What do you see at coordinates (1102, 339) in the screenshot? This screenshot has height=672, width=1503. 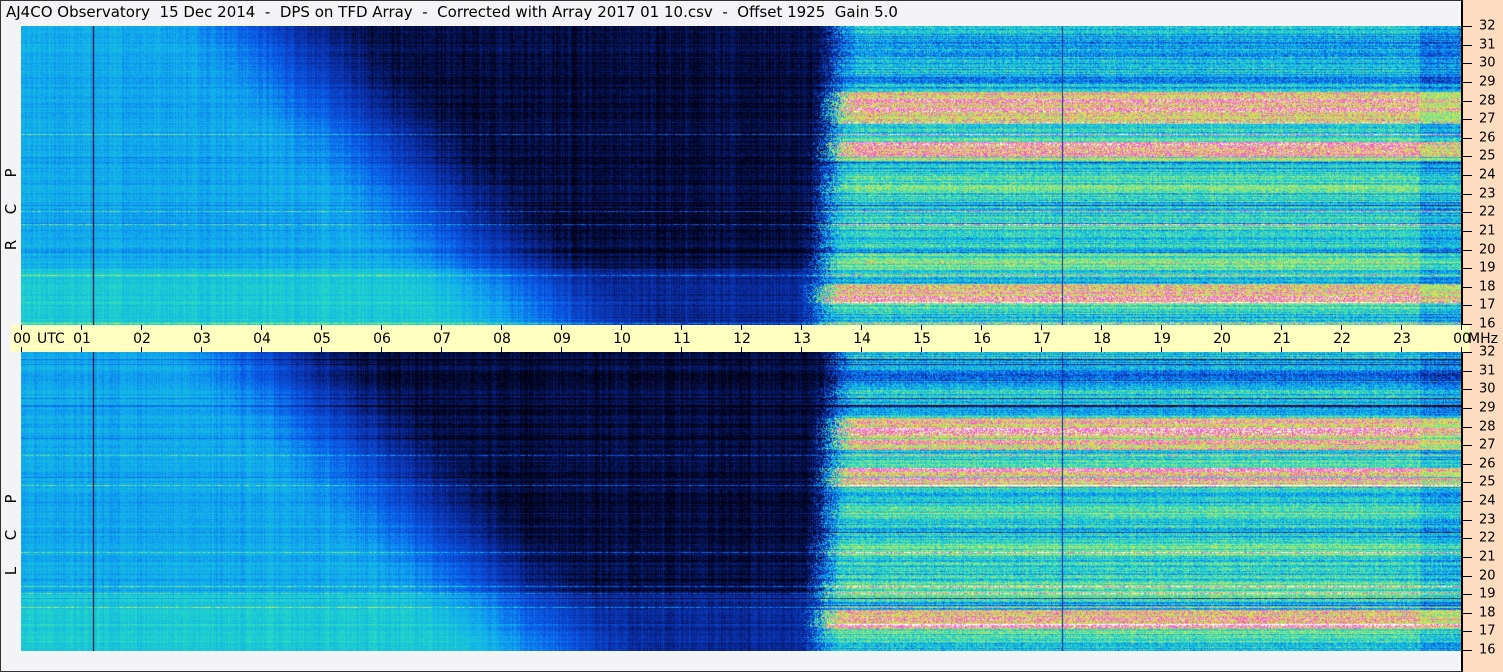 I see `time-tick-label: 18` at bounding box center [1102, 339].